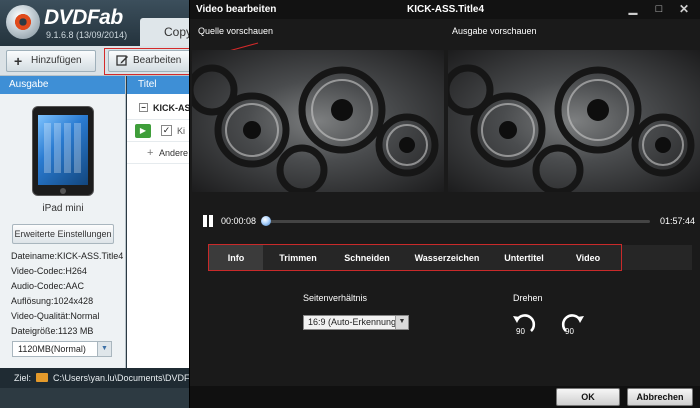  What do you see at coordinates (298, 257) in the screenshot?
I see `tab-trimmen: Trimmen` at bounding box center [298, 257].